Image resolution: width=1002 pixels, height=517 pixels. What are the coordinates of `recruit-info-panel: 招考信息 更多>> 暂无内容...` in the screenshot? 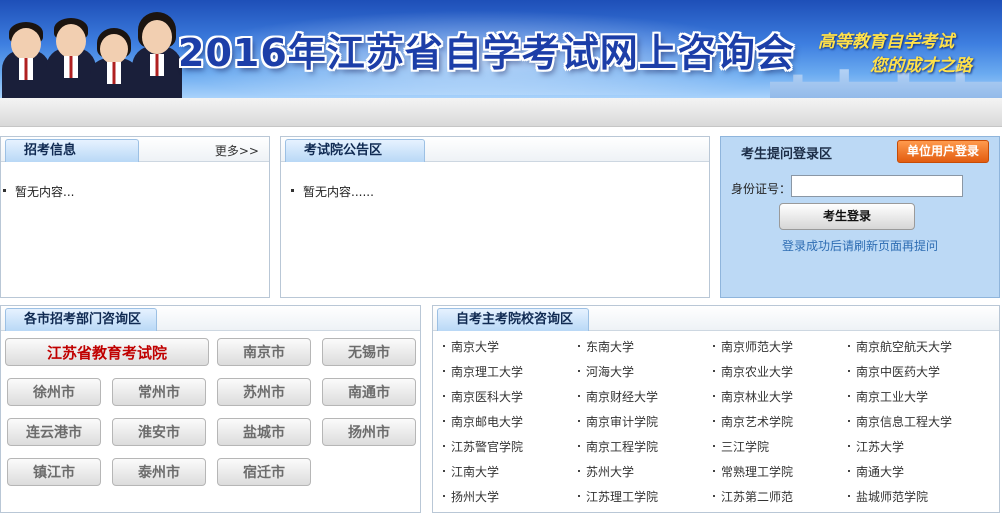 It's located at (135, 217).